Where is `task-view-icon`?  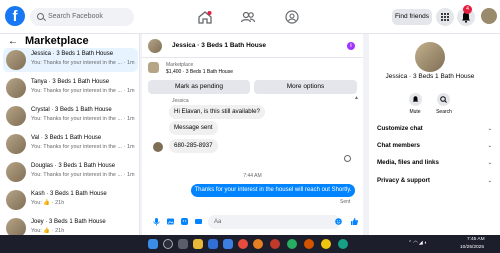
task-view-icon is located at coordinates (183, 244).